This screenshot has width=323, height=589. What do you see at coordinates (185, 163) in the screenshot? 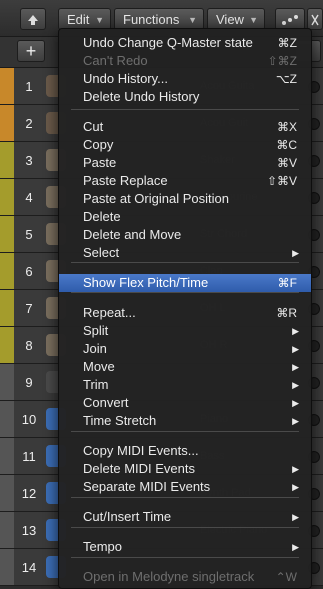
I see `menu-item-paste: Paste ⌘V` at bounding box center [185, 163].